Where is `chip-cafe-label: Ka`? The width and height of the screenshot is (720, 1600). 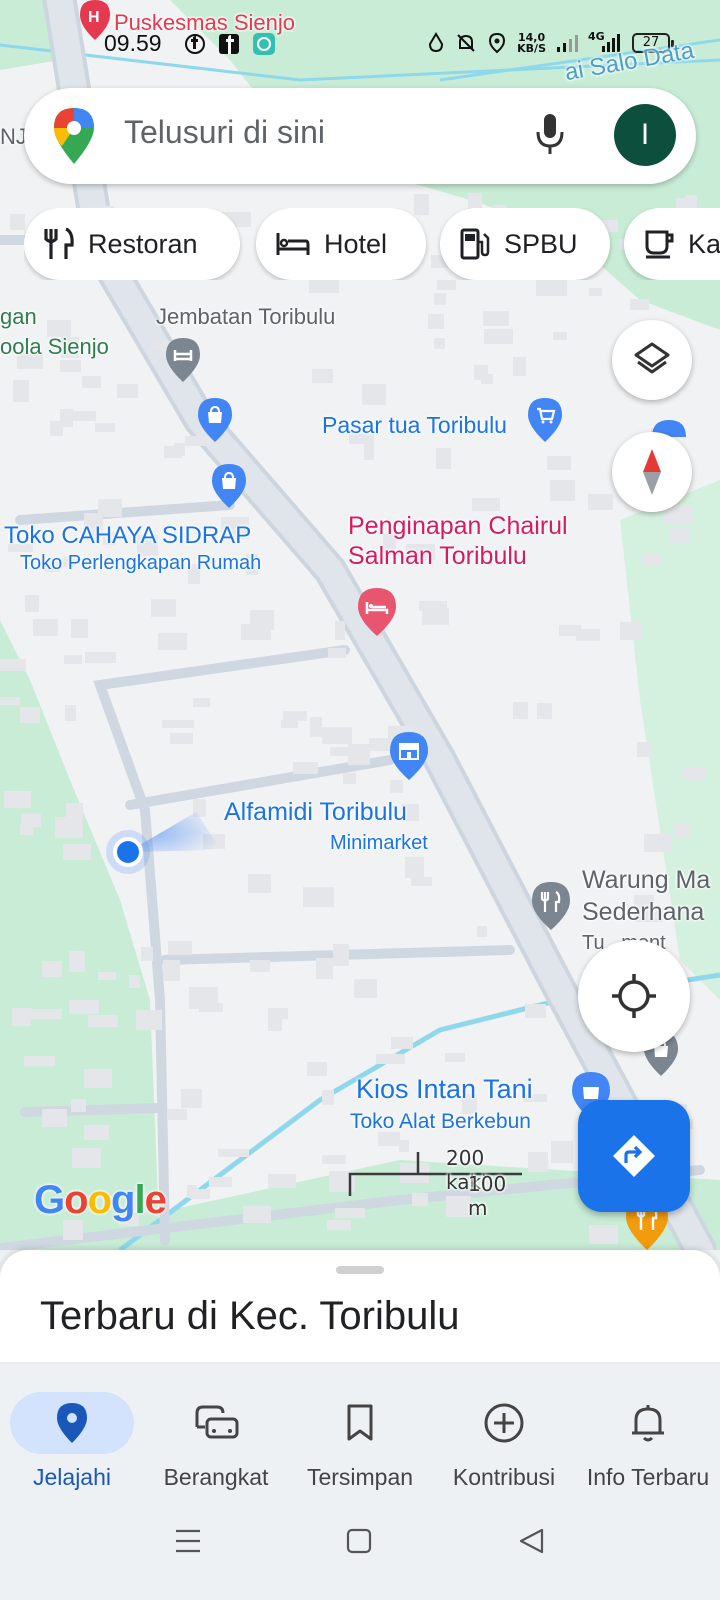 chip-cafe-label: Ka is located at coordinates (704, 243).